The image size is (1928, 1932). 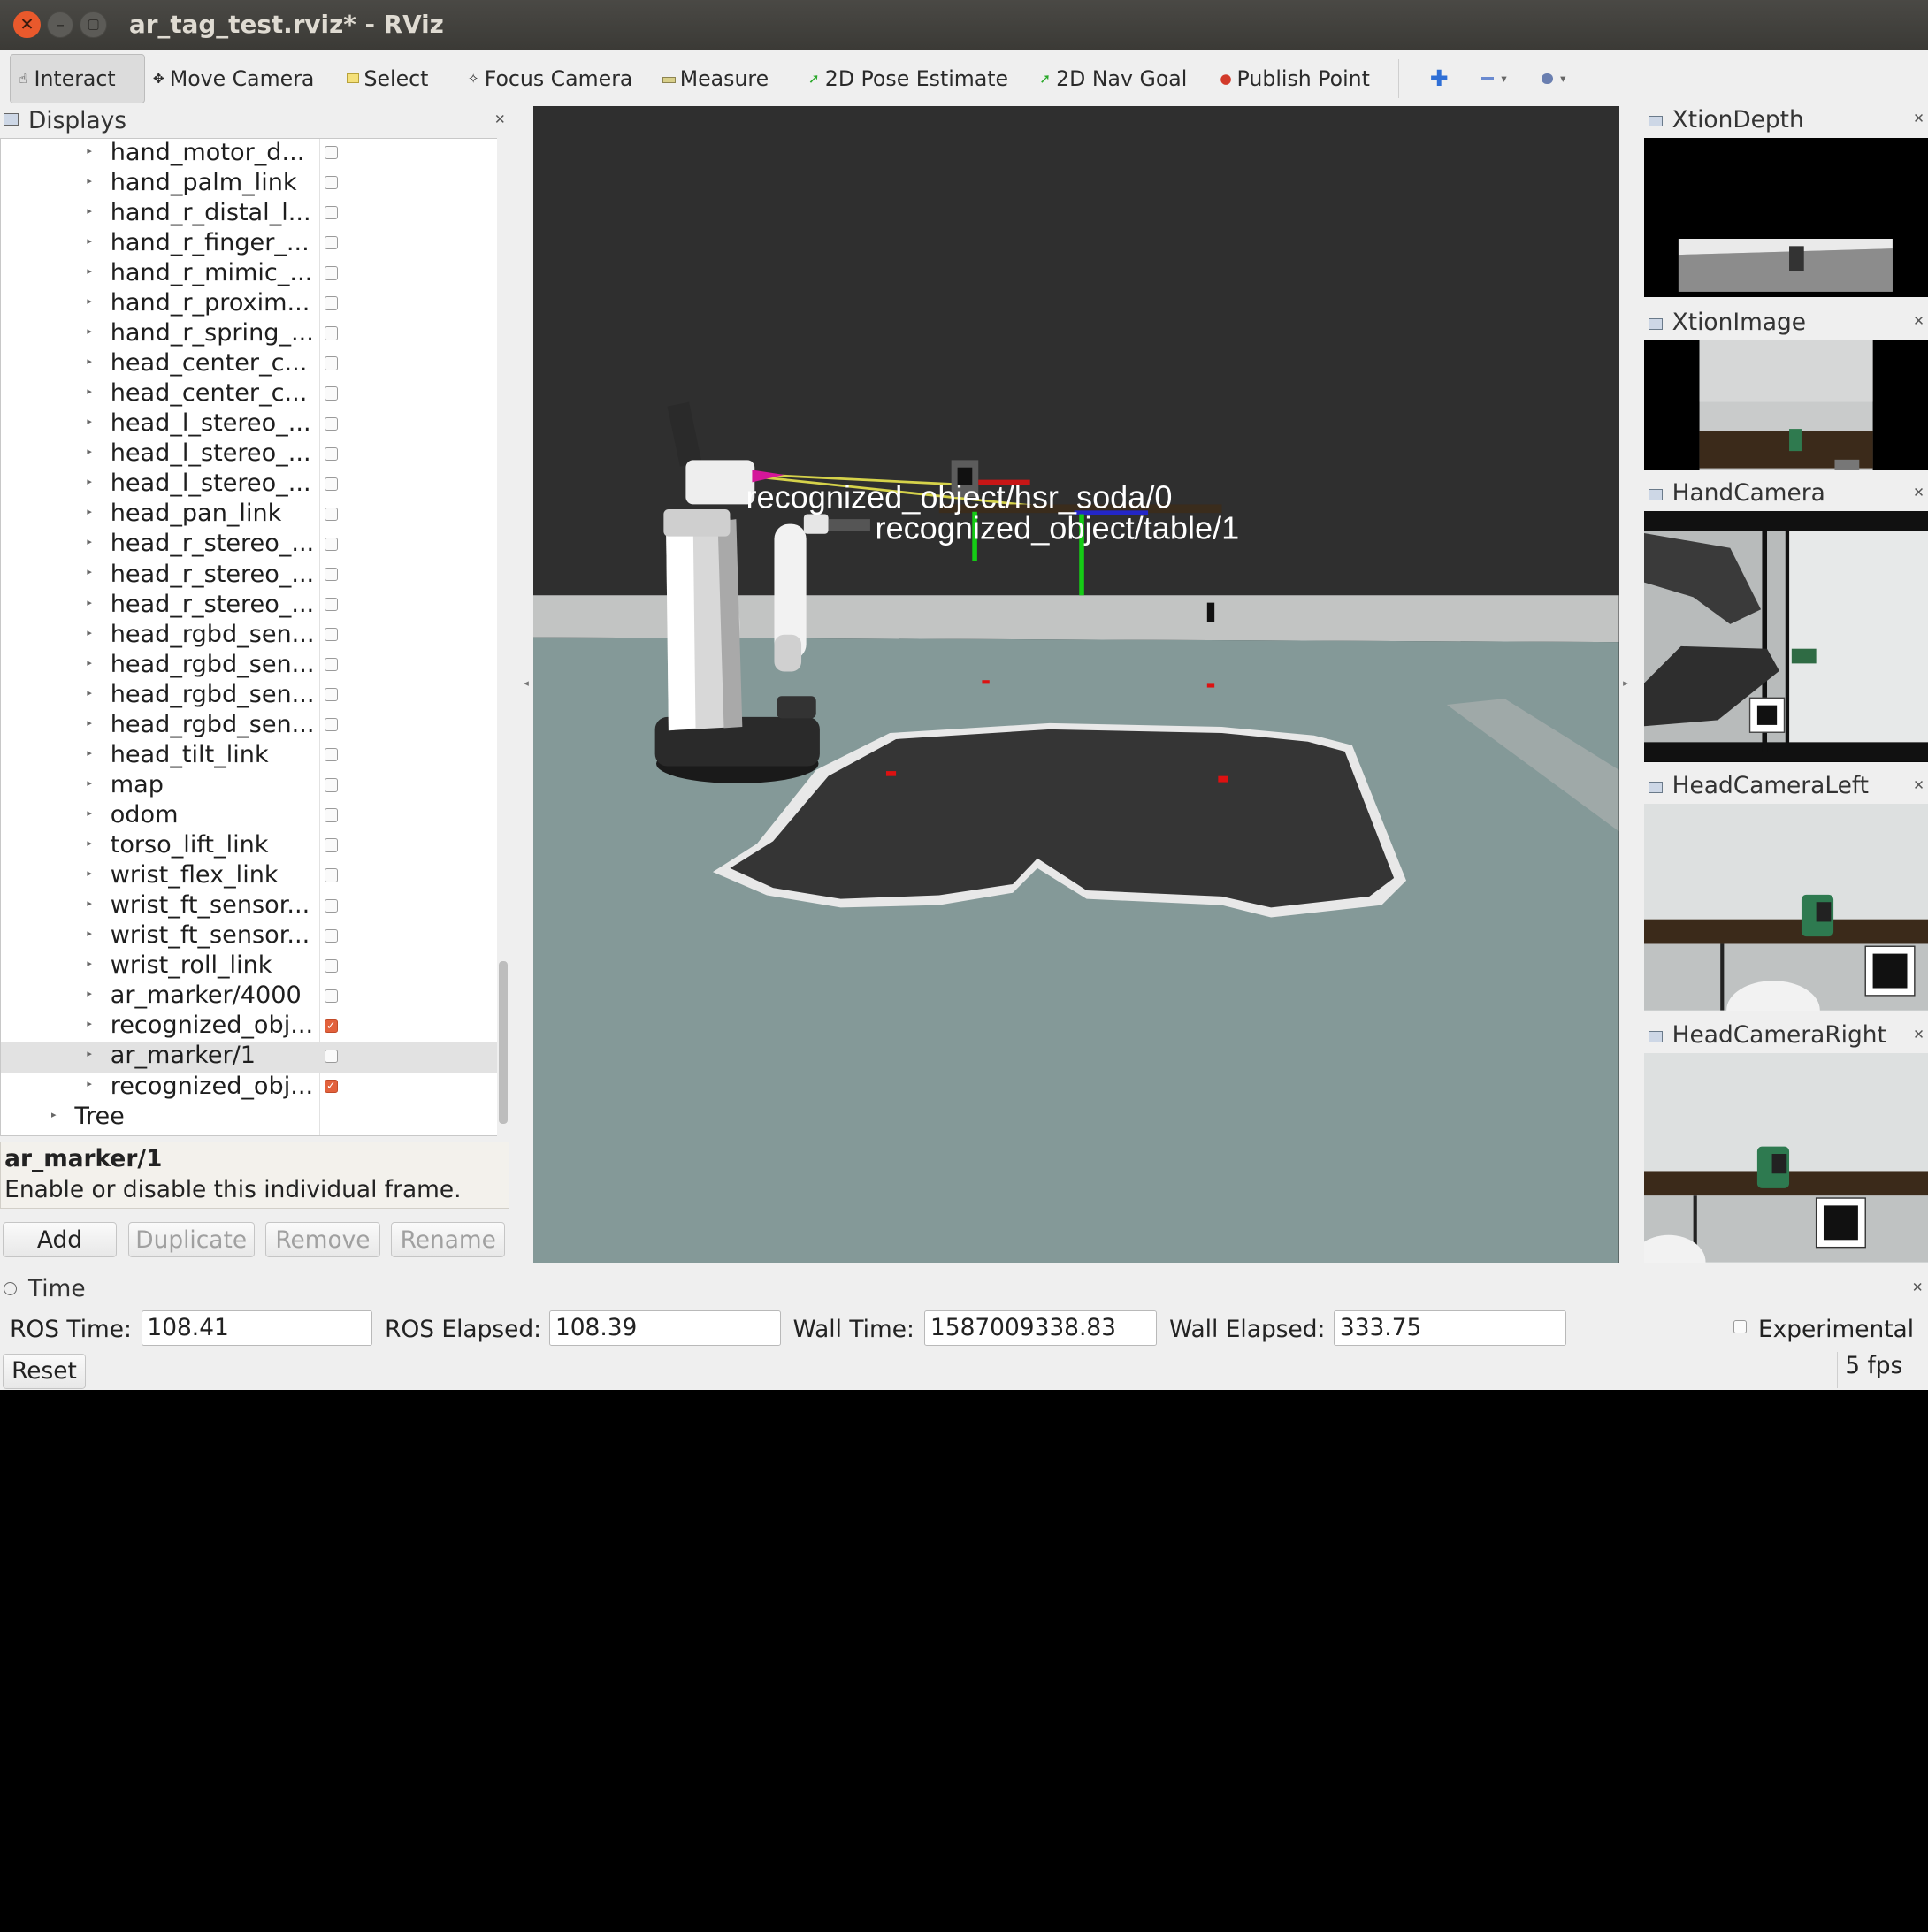 I want to click on frame-row: ▸ head_pan_link, so click(x=249, y=515).